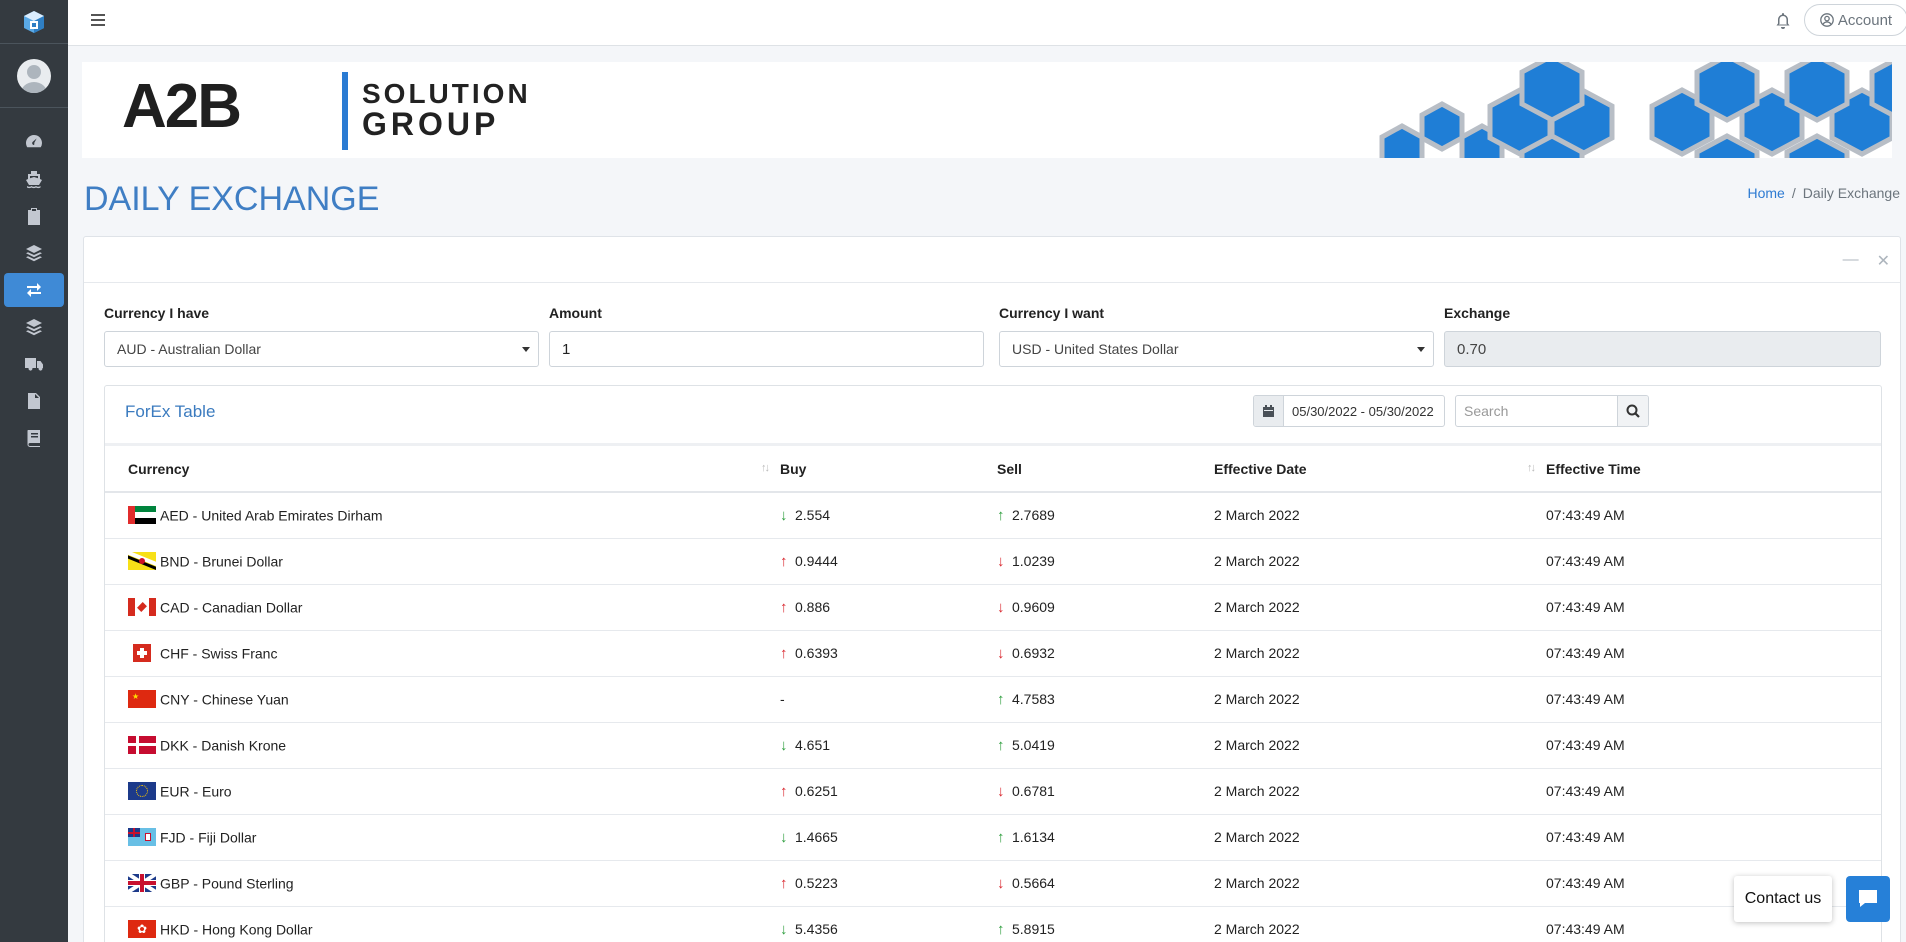 The image size is (1906, 942). Describe the element at coordinates (34, 327) in the screenshot. I see `sidebar-item-products` at that location.